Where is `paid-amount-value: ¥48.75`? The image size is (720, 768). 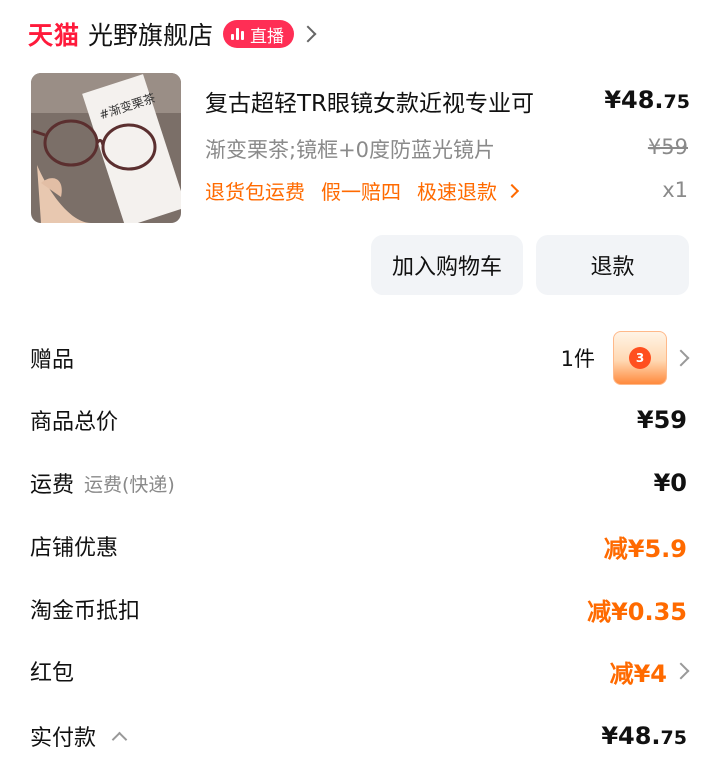 paid-amount-value: ¥48.75 is located at coordinates (644, 736).